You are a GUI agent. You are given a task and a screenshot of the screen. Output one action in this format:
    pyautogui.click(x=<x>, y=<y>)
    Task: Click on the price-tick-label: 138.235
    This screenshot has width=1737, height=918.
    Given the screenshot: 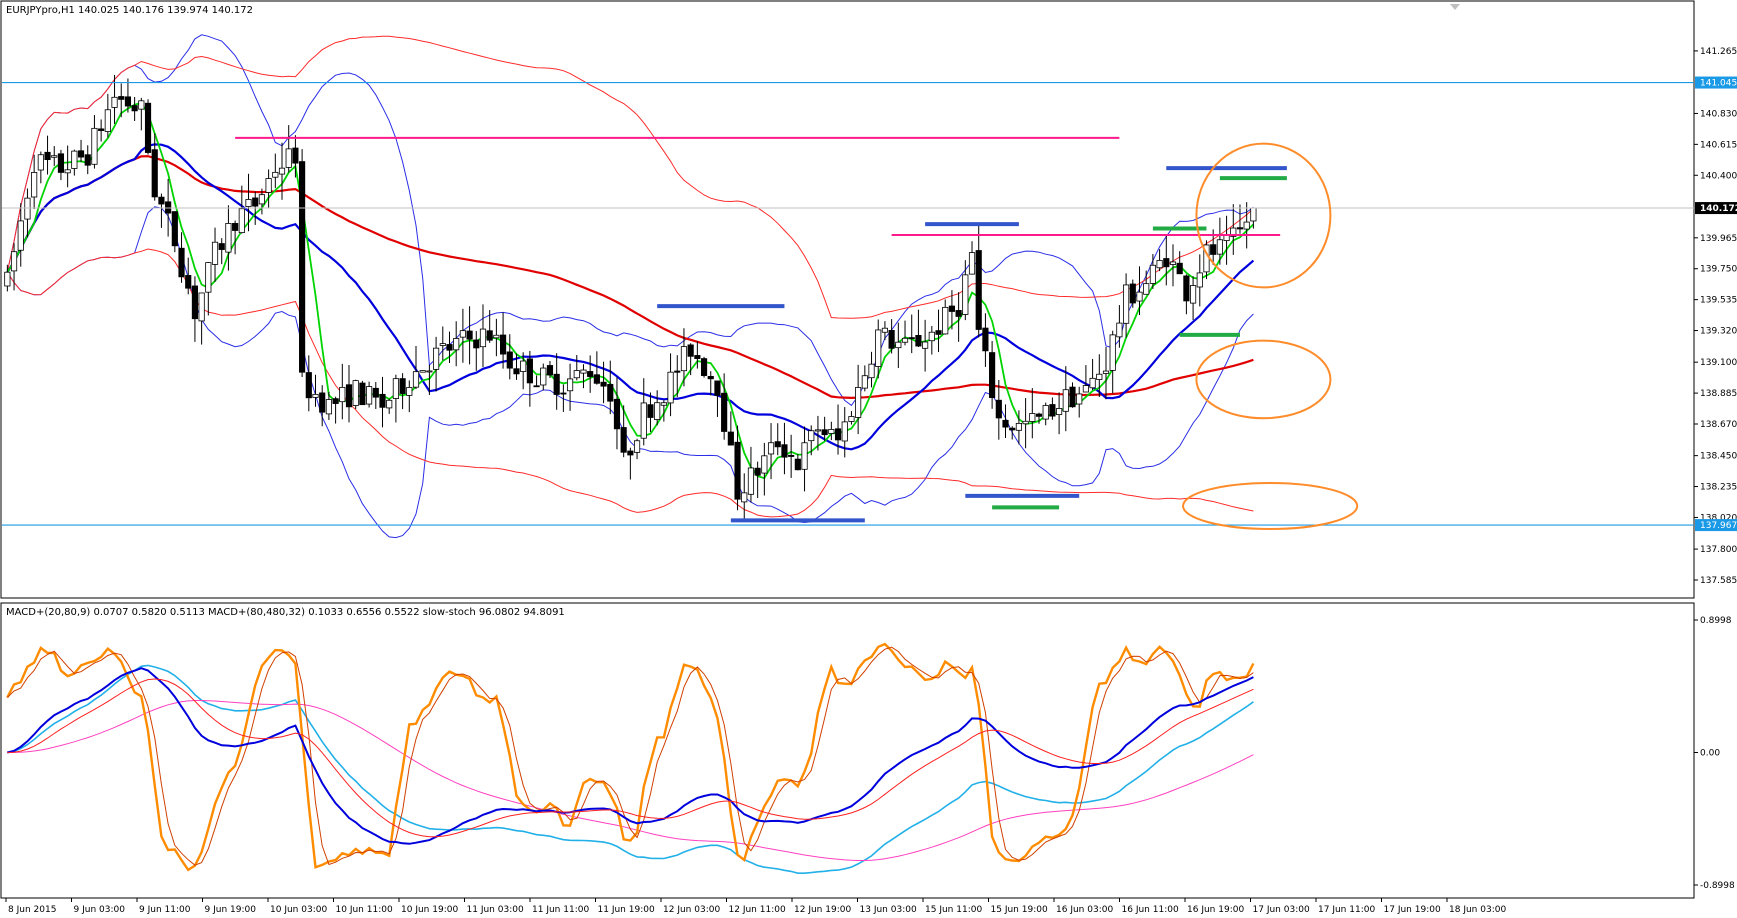 What is the action you would take?
    pyautogui.click(x=1718, y=488)
    